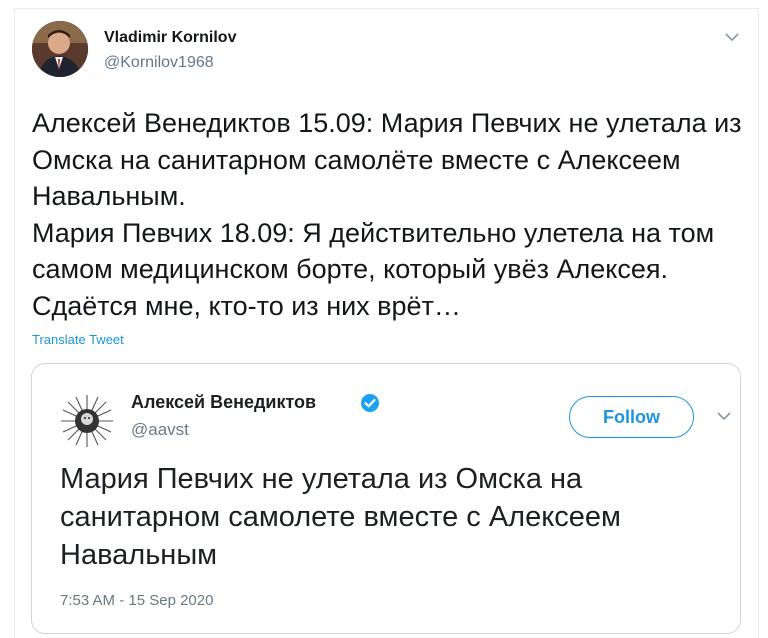 This screenshot has width=768, height=638. I want to click on quoted-tweet-timestamp: 7:53 AM - 15 Sep 2020, so click(136, 600).